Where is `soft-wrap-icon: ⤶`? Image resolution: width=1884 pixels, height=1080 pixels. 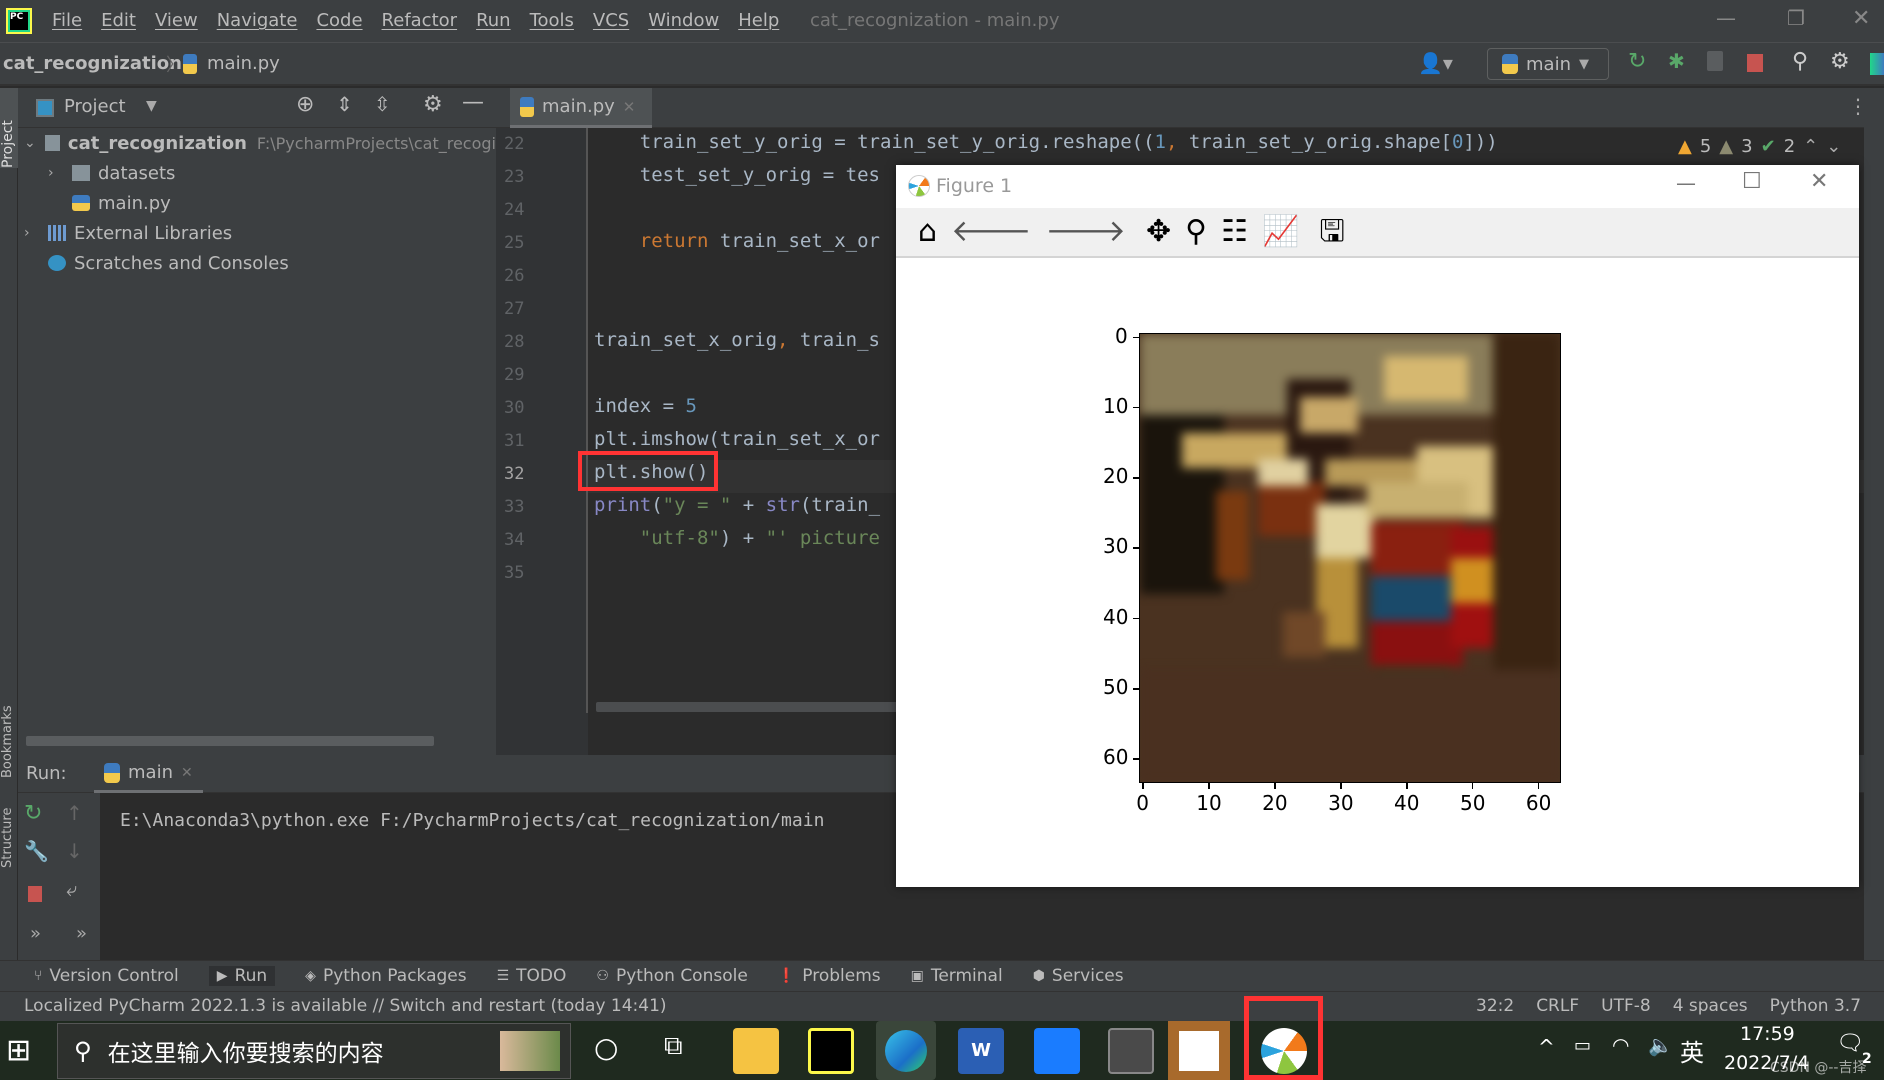 soft-wrap-icon: ⤶ is located at coordinates (71, 889).